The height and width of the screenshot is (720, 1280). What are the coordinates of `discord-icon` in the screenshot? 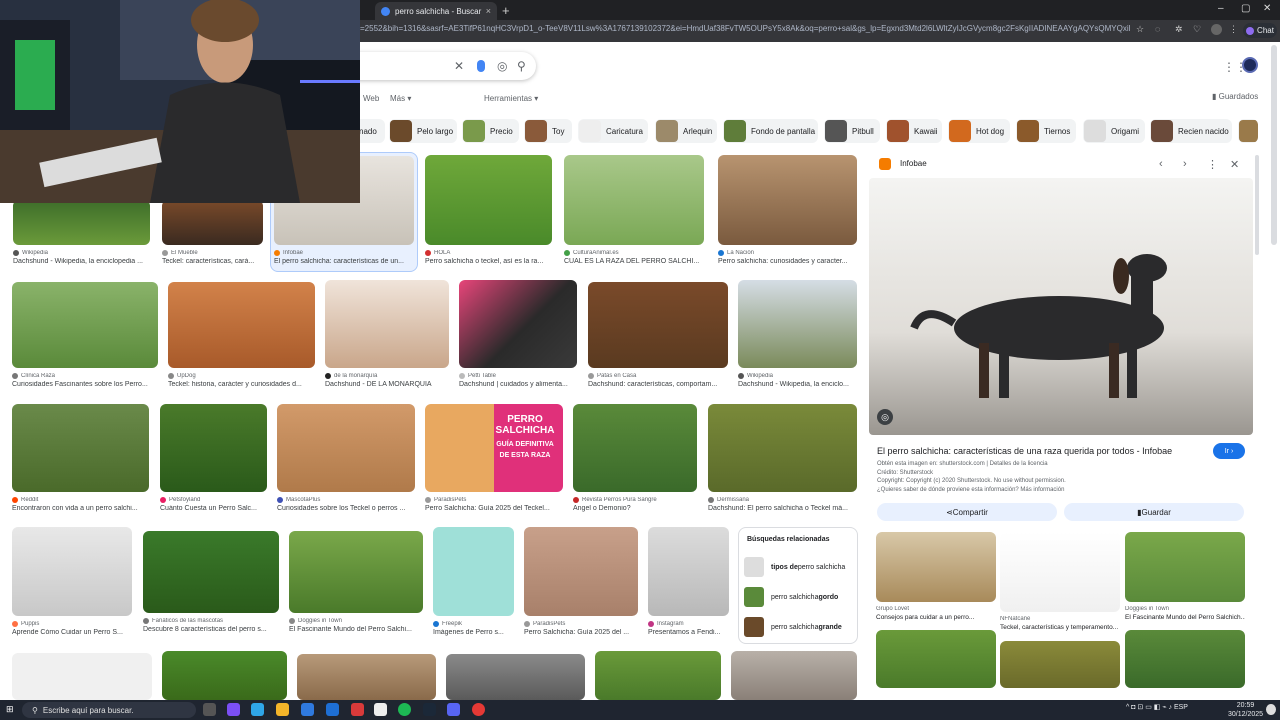 It's located at (453, 709).